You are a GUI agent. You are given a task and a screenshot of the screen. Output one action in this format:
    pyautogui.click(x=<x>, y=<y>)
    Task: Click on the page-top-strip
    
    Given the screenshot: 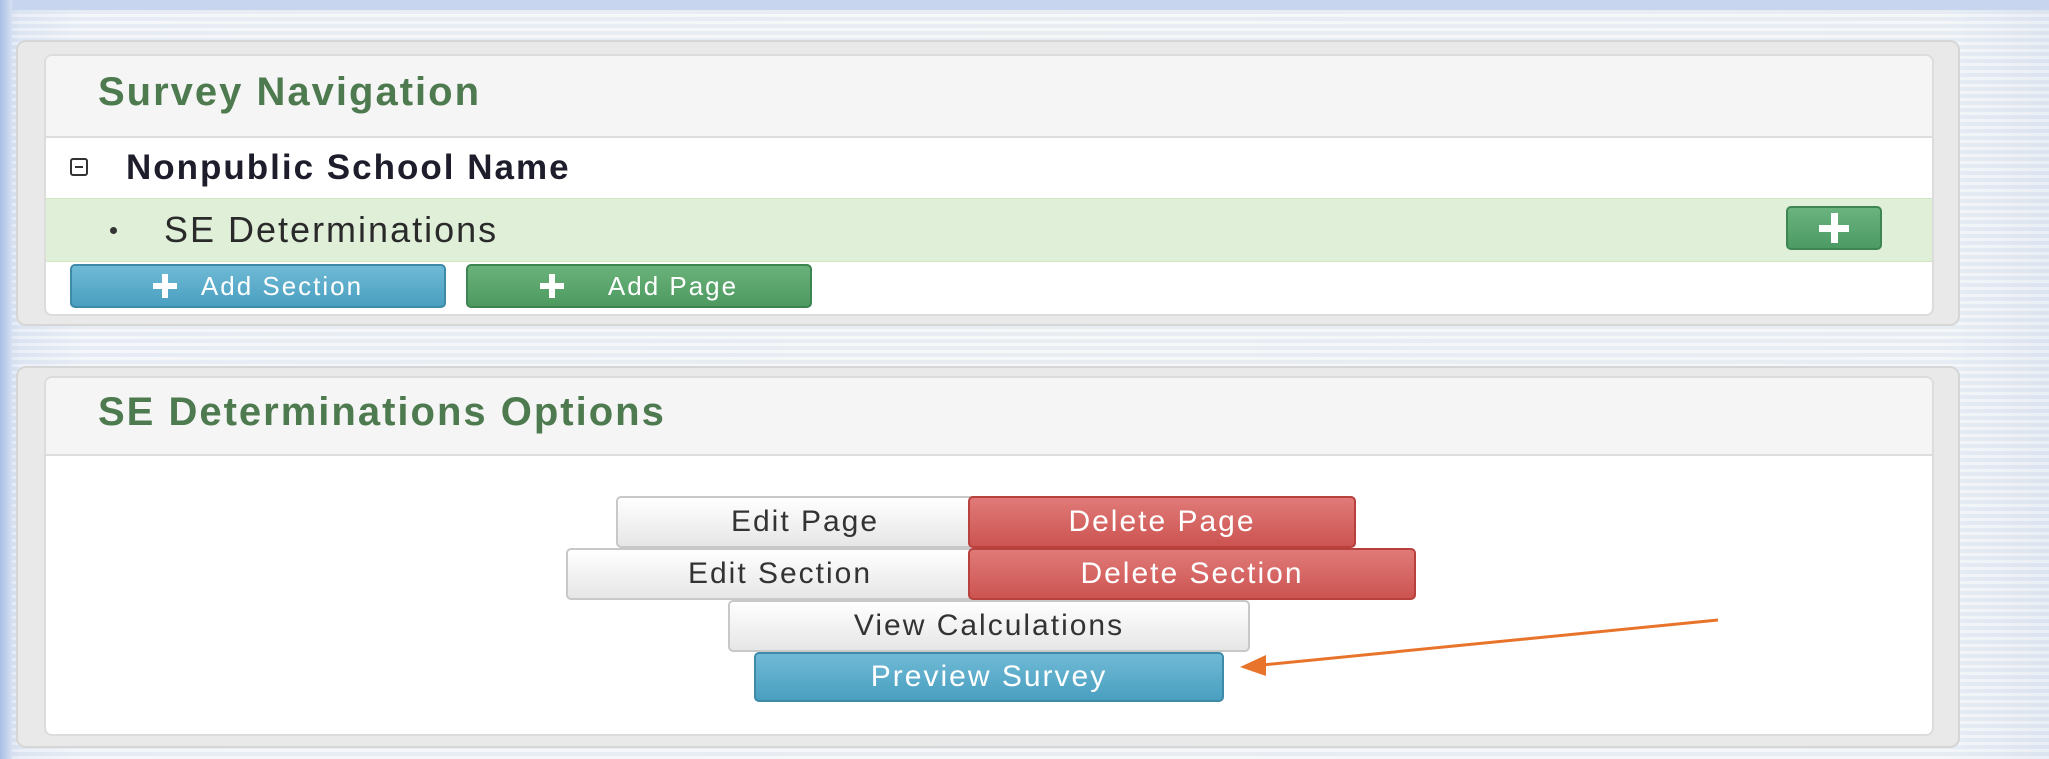 What is the action you would take?
    pyautogui.click(x=1024, y=5)
    